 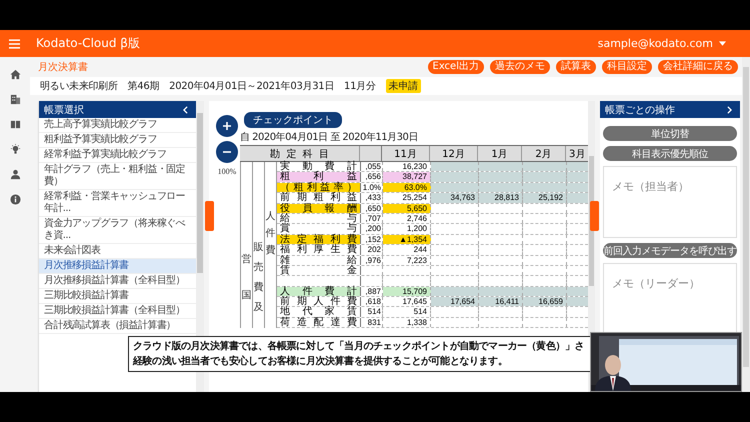 What do you see at coordinates (403, 86) in the screenshot?
I see `status-badge: 未申請` at bounding box center [403, 86].